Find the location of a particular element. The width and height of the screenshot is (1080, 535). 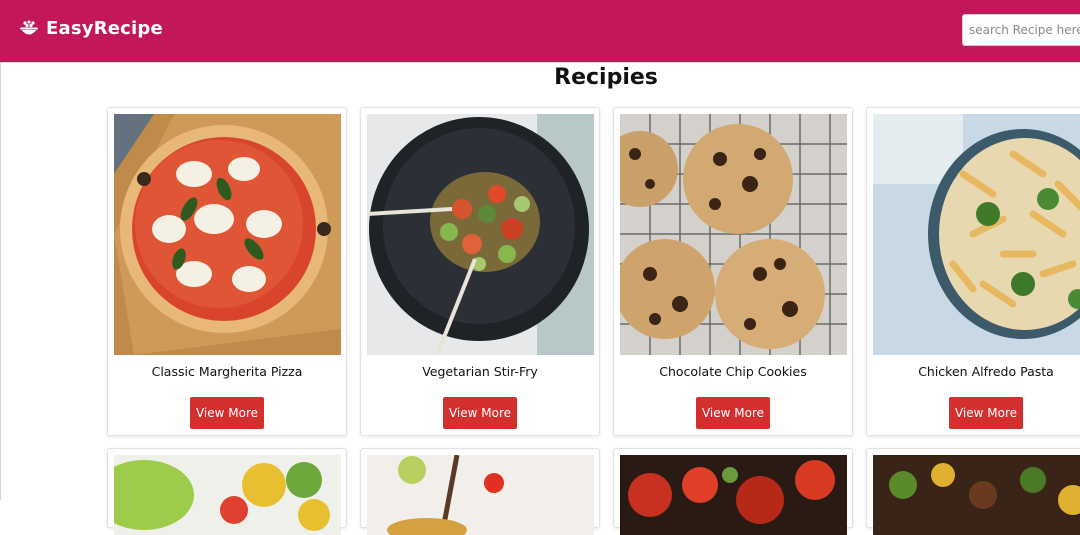

beef-stir-fry-photo is located at coordinates (976, 495).